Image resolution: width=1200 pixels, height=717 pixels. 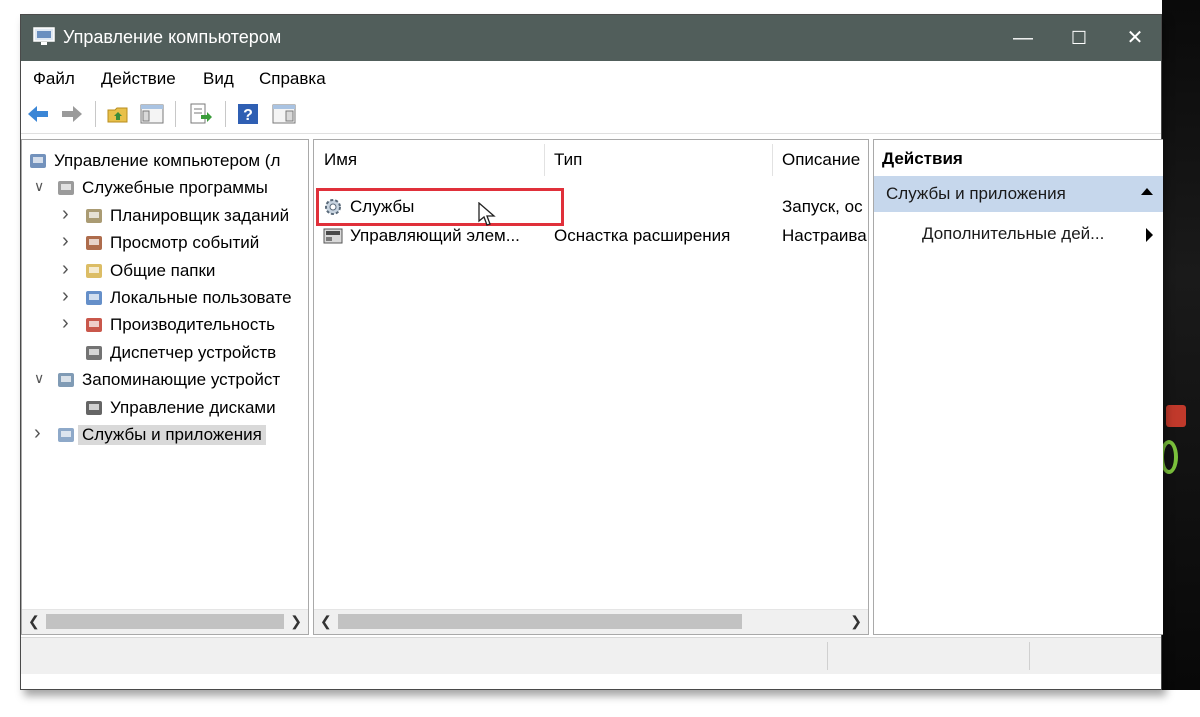 I want to click on tree-item-label: Диспетчер устройств, so click(x=193, y=352).